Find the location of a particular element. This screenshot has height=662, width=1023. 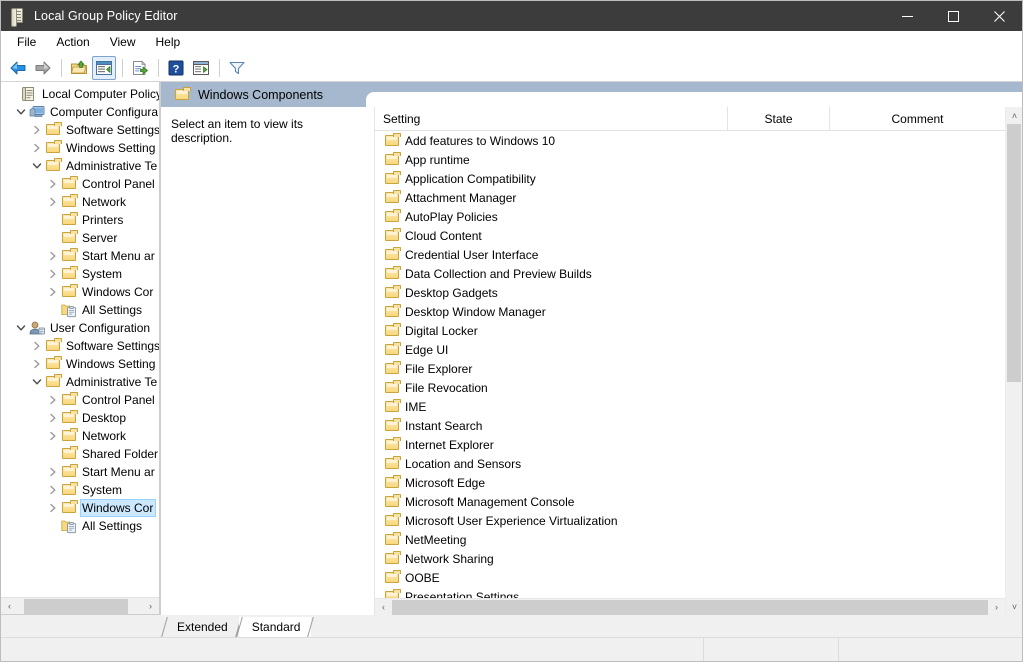

table-row: Credential User Interface is located at coordinates (690, 254).